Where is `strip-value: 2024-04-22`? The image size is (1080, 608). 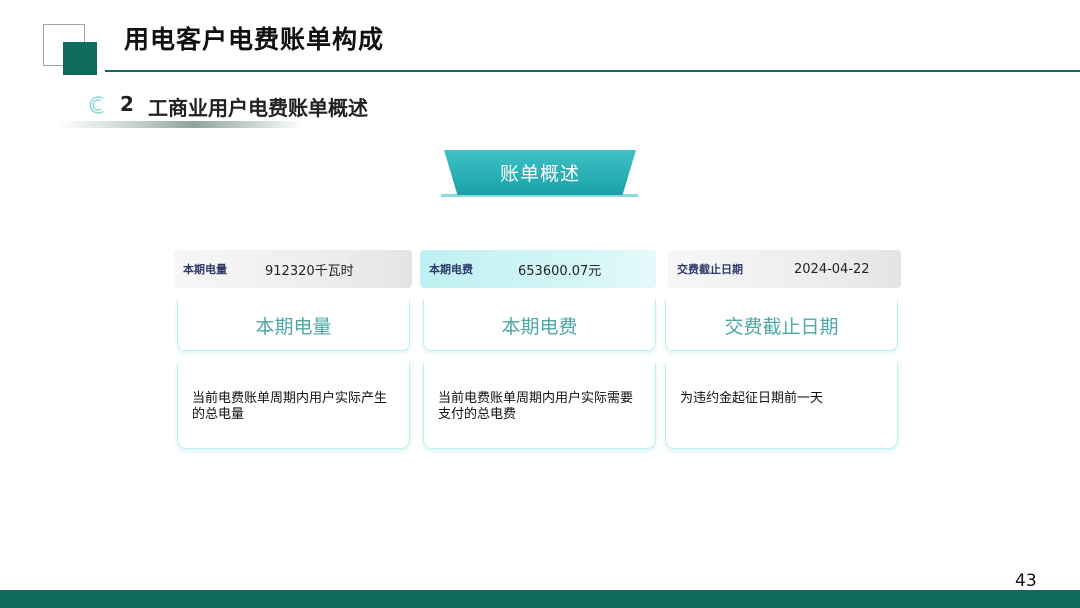
strip-value: 2024-04-22 is located at coordinates (832, 269).